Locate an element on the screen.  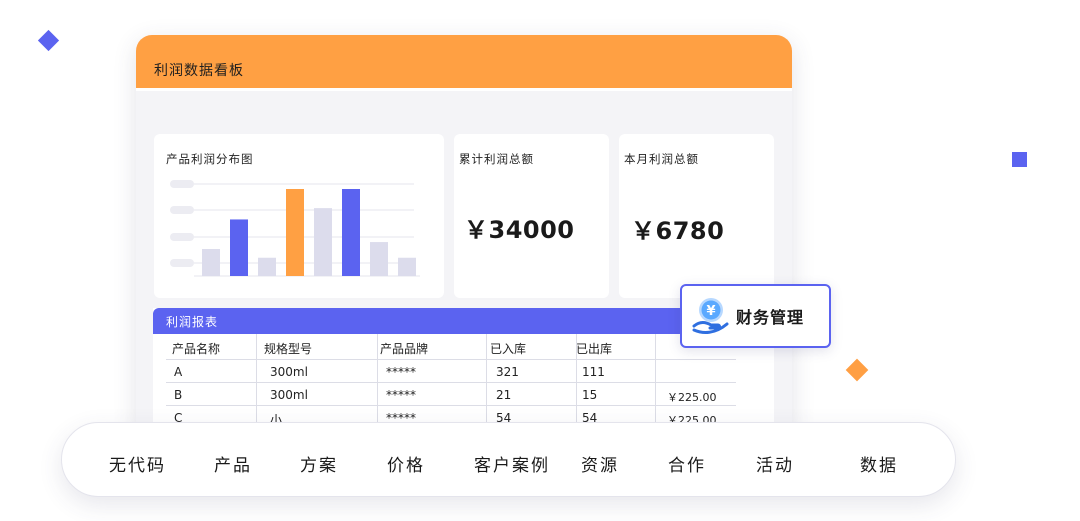
column-header: 产品名称 is located at coordinates (196, 349).